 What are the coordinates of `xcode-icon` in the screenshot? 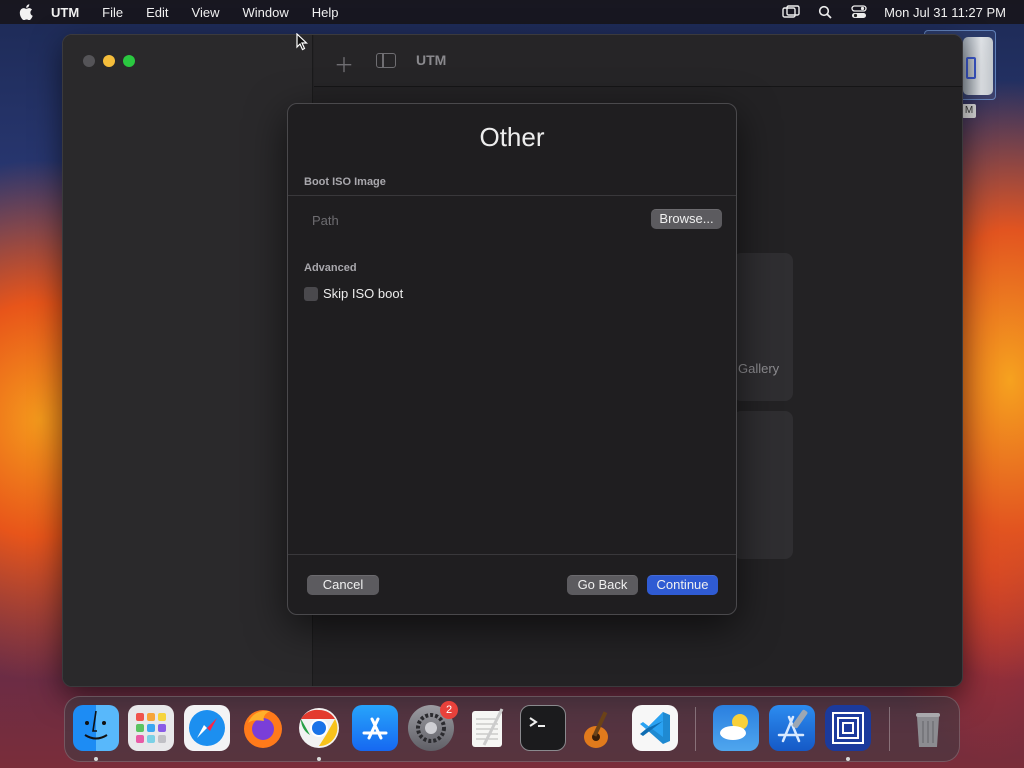 It's located at (792, 728).